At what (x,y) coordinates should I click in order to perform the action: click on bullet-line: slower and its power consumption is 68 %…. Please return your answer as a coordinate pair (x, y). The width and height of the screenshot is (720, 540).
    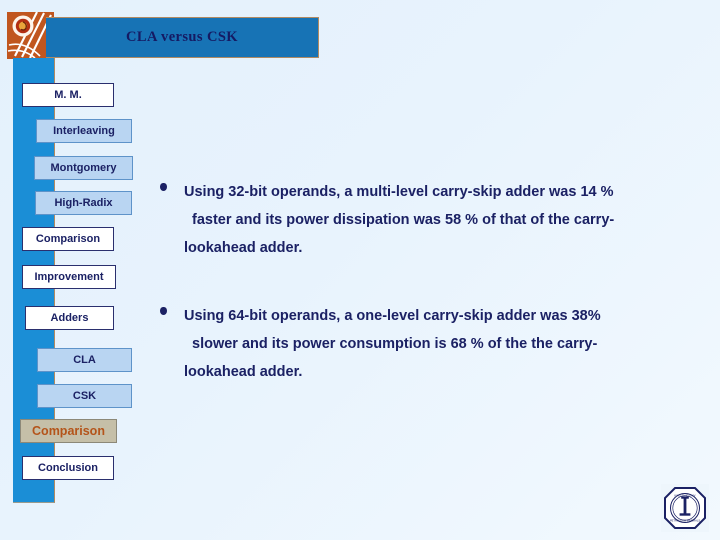
    Looking at the image, I should click on (395, 344).